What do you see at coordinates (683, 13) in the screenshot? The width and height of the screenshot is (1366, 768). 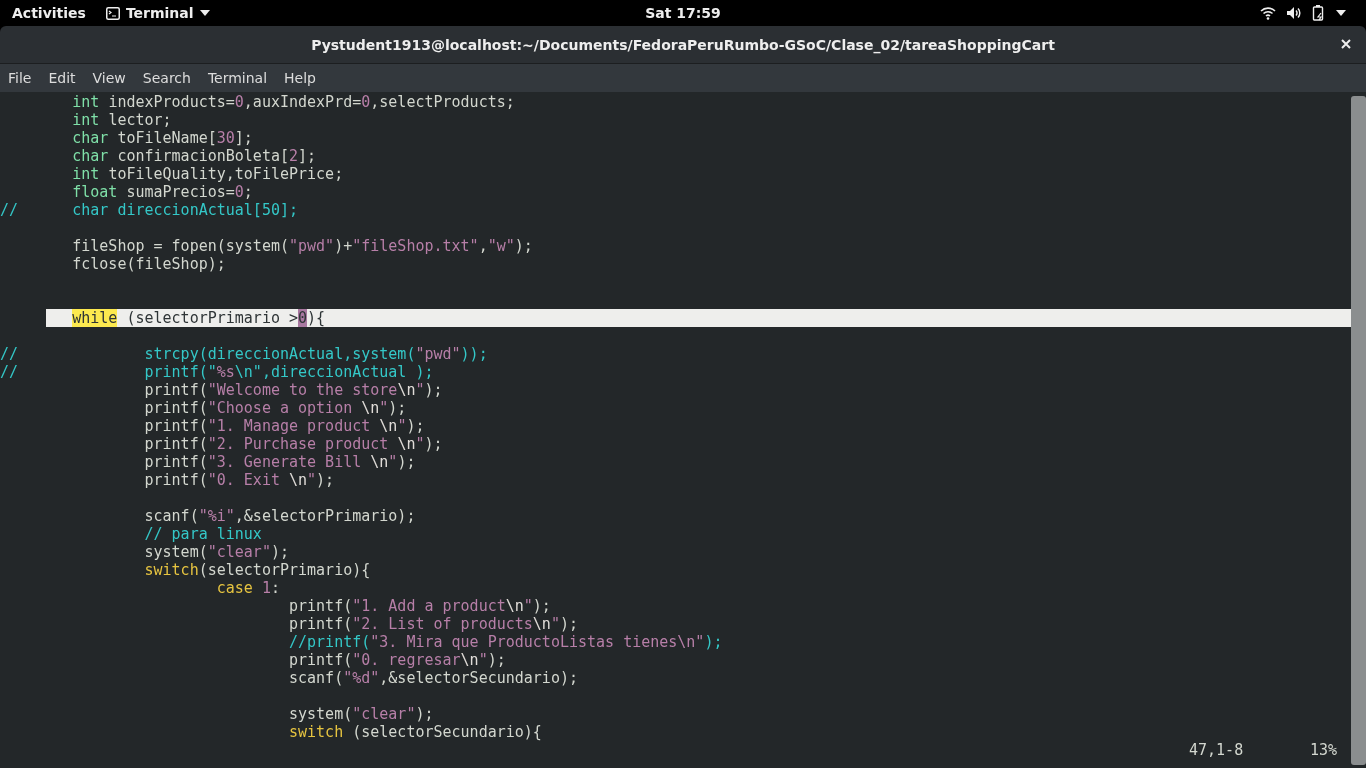 I see `clock: Sat 17:59` at bounding box center [683, 13].